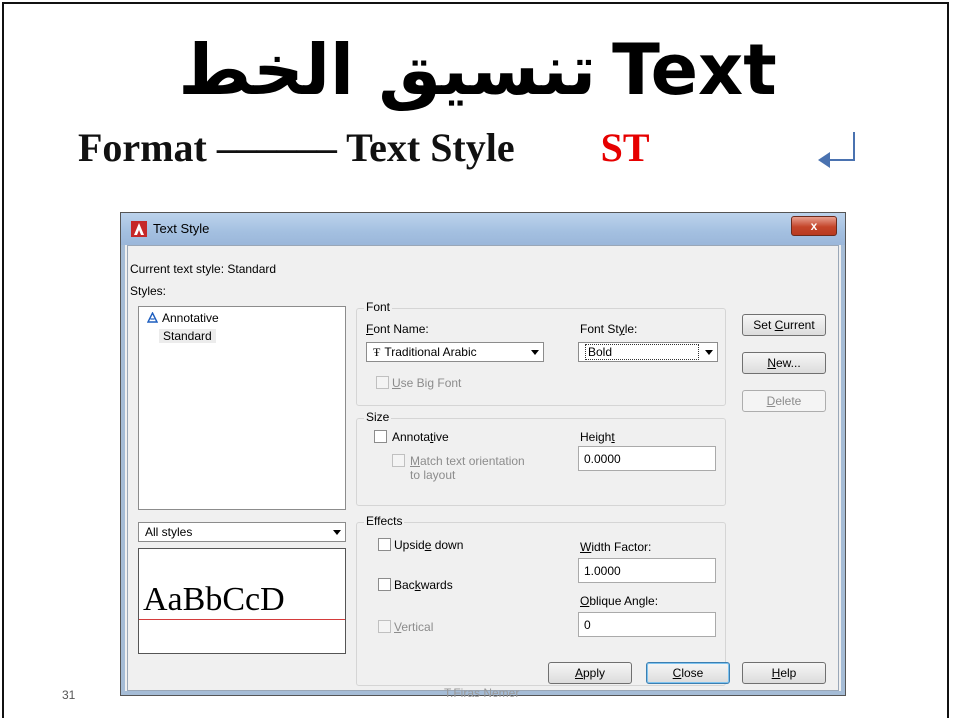 This screenshot has width=955, height=722. Describe the element at coordinates (139, 229) in the screenshot. I see `autocad-app-icon` at that location.